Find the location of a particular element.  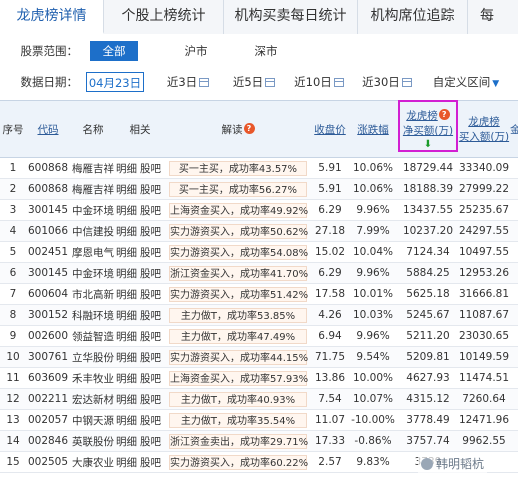

row-name: 禾丰牧业 is located at coordinates (93, 378).